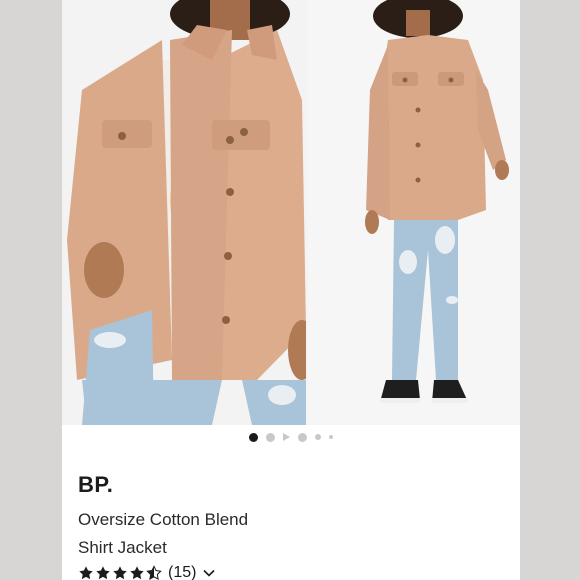 The height and width of the screenshot is (580, 580). I want to click on star-rating, so click(120, 572).